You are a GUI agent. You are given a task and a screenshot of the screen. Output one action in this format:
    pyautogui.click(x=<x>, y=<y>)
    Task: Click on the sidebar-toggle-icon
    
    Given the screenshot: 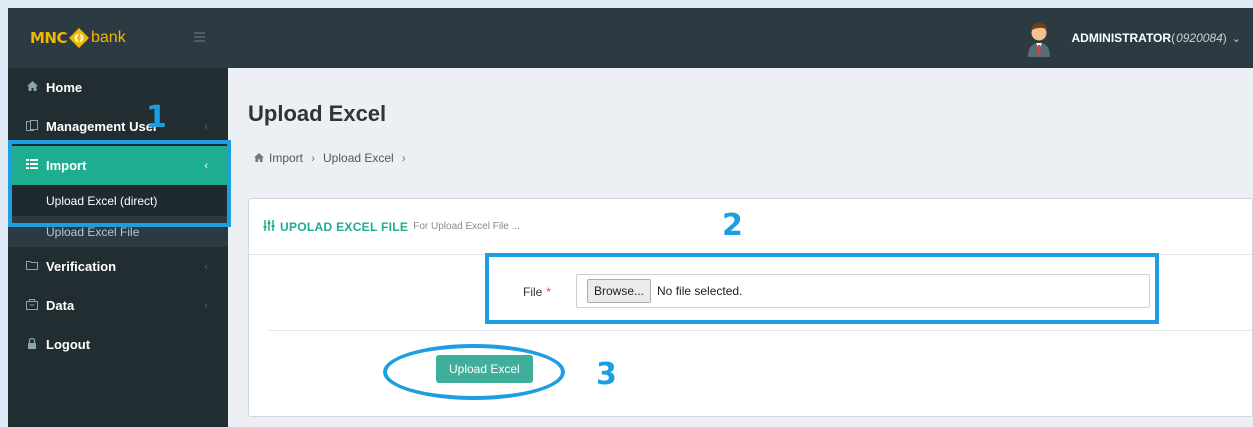 What is the action you would take?
    pyautogui.click(x=199, y=37)
    